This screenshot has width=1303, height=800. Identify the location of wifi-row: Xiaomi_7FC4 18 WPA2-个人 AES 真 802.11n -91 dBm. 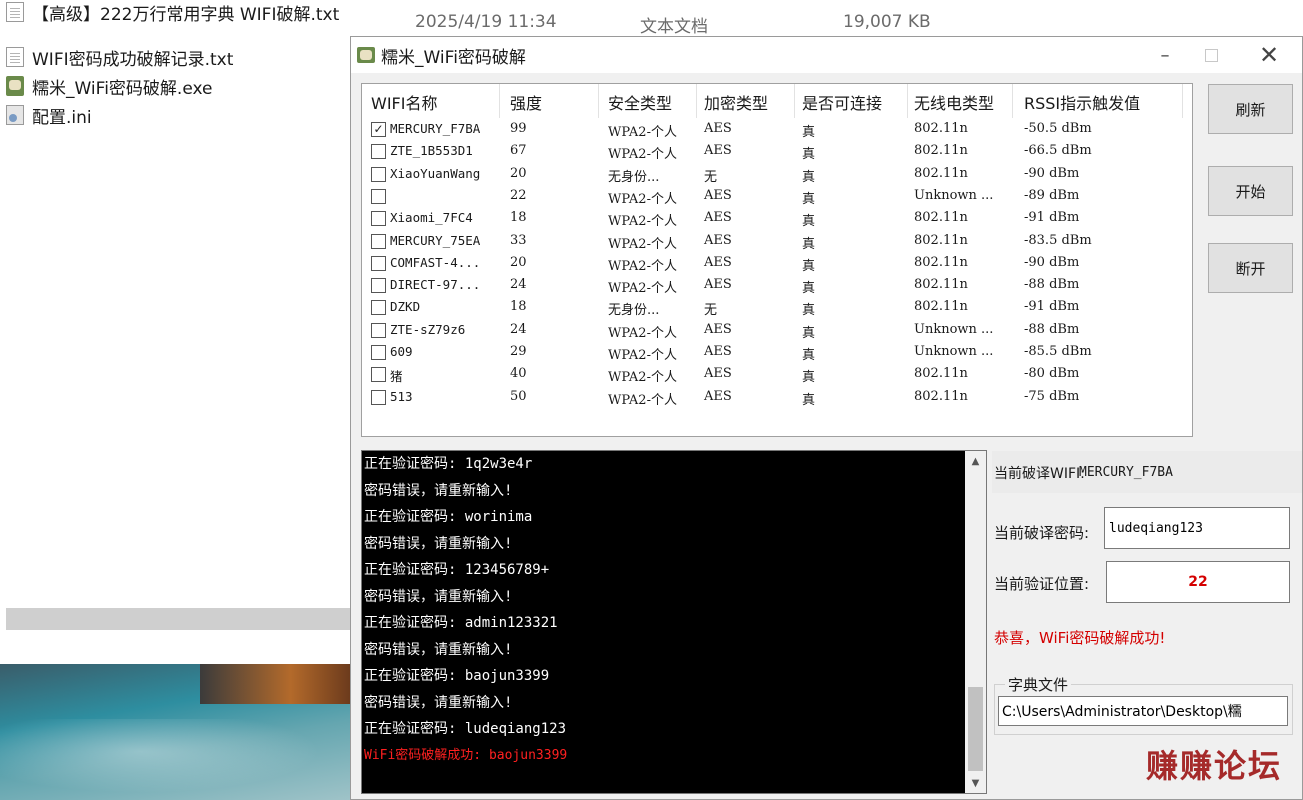
(777, 220).